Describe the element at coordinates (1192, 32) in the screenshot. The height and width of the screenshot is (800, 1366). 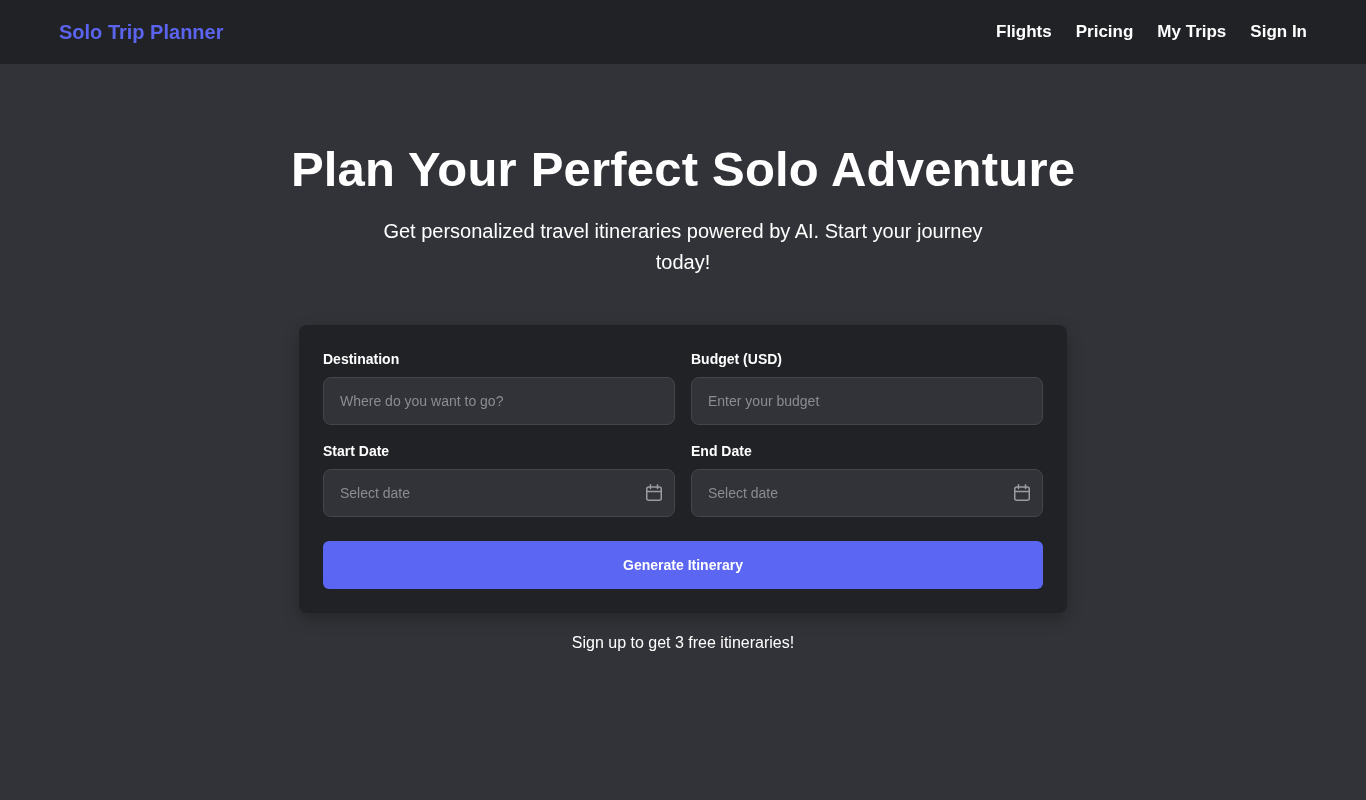
I see `nav-link: My Trips` at that location.